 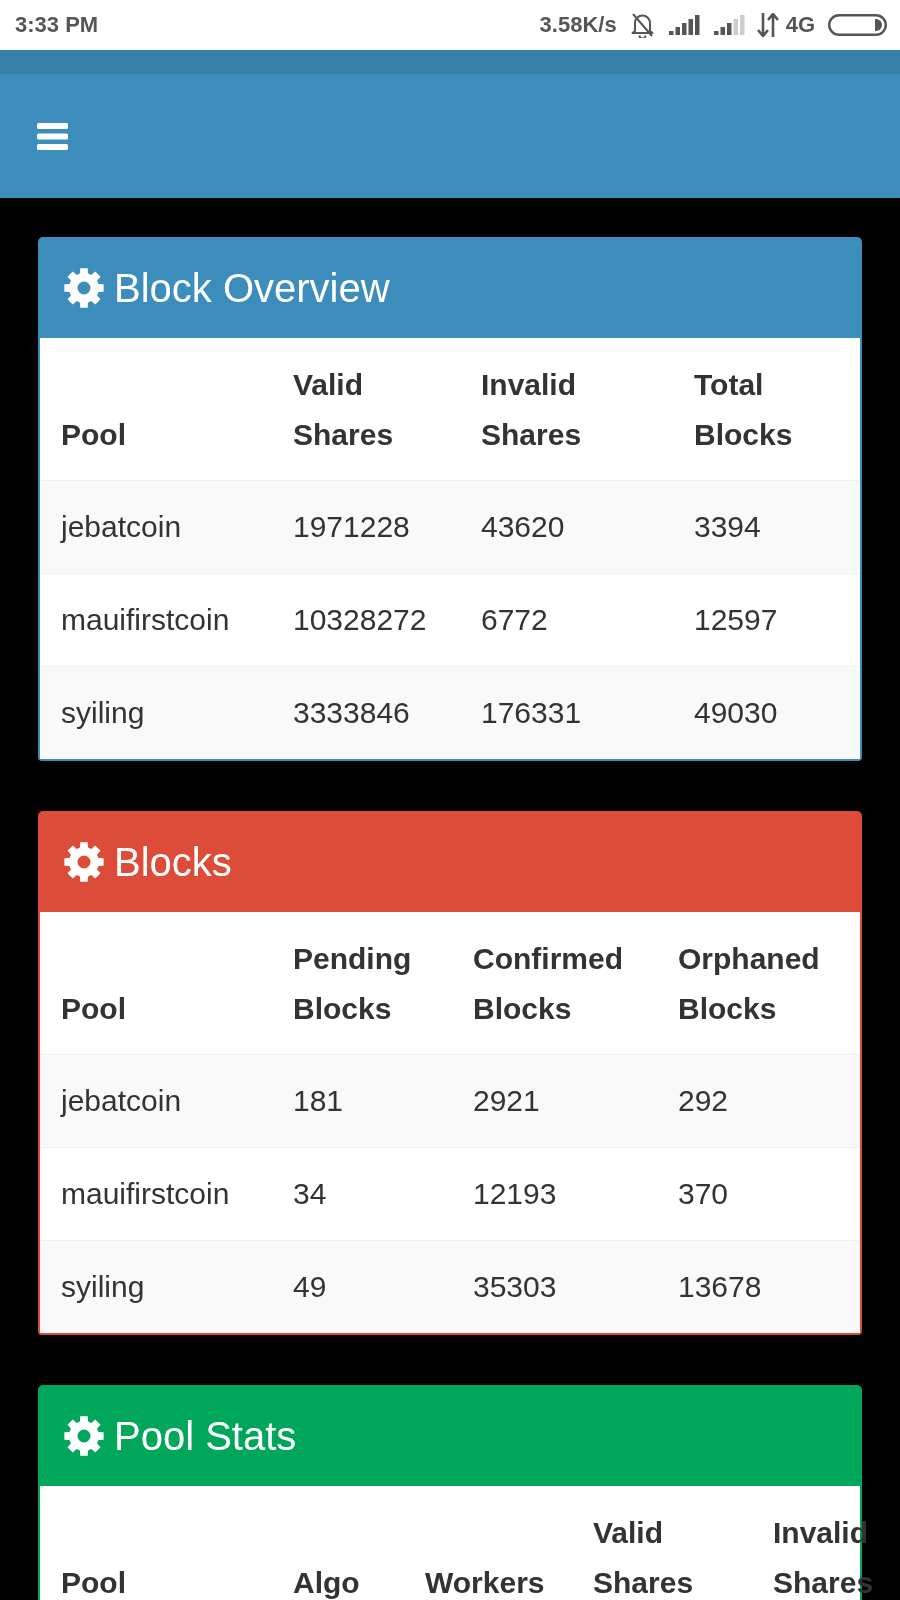 What do you see at coordinates (57, 25) in the screenshot?
I see `status-time: 3:33 PM` at bounding box center [57, 25].